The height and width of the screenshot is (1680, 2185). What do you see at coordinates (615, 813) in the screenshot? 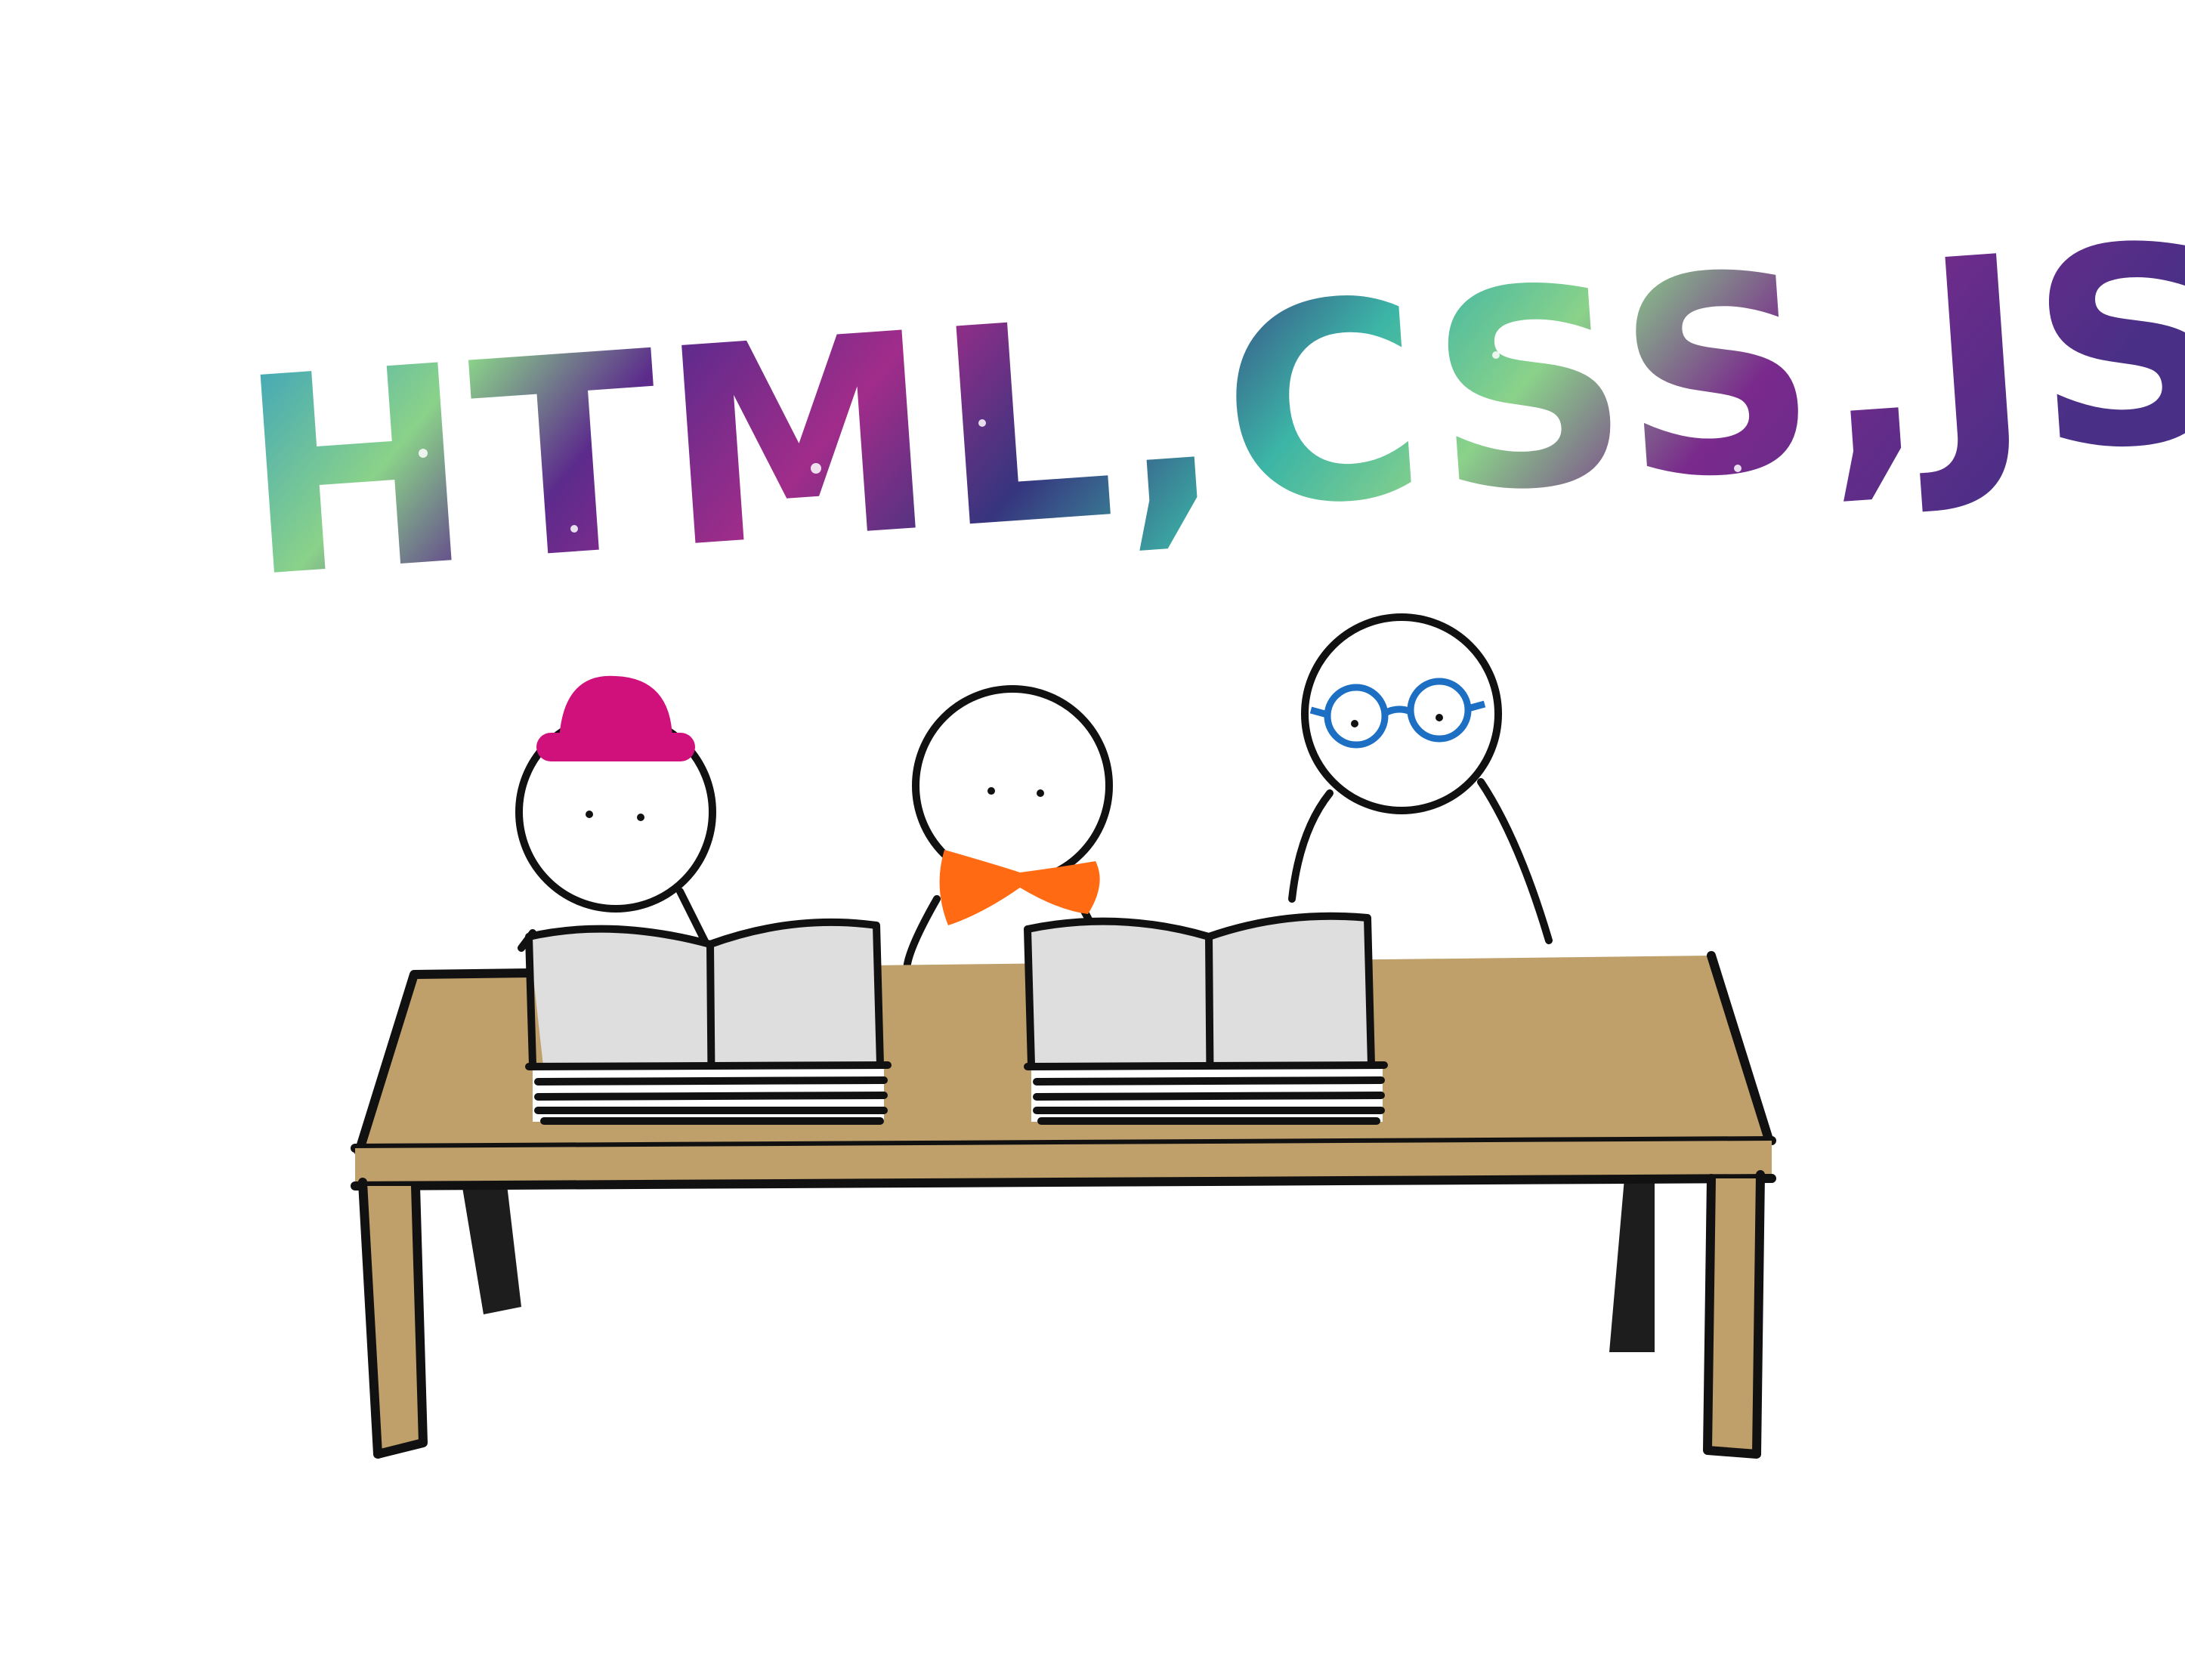
I see `figure-with-hat` at bounding box center [615, 813].